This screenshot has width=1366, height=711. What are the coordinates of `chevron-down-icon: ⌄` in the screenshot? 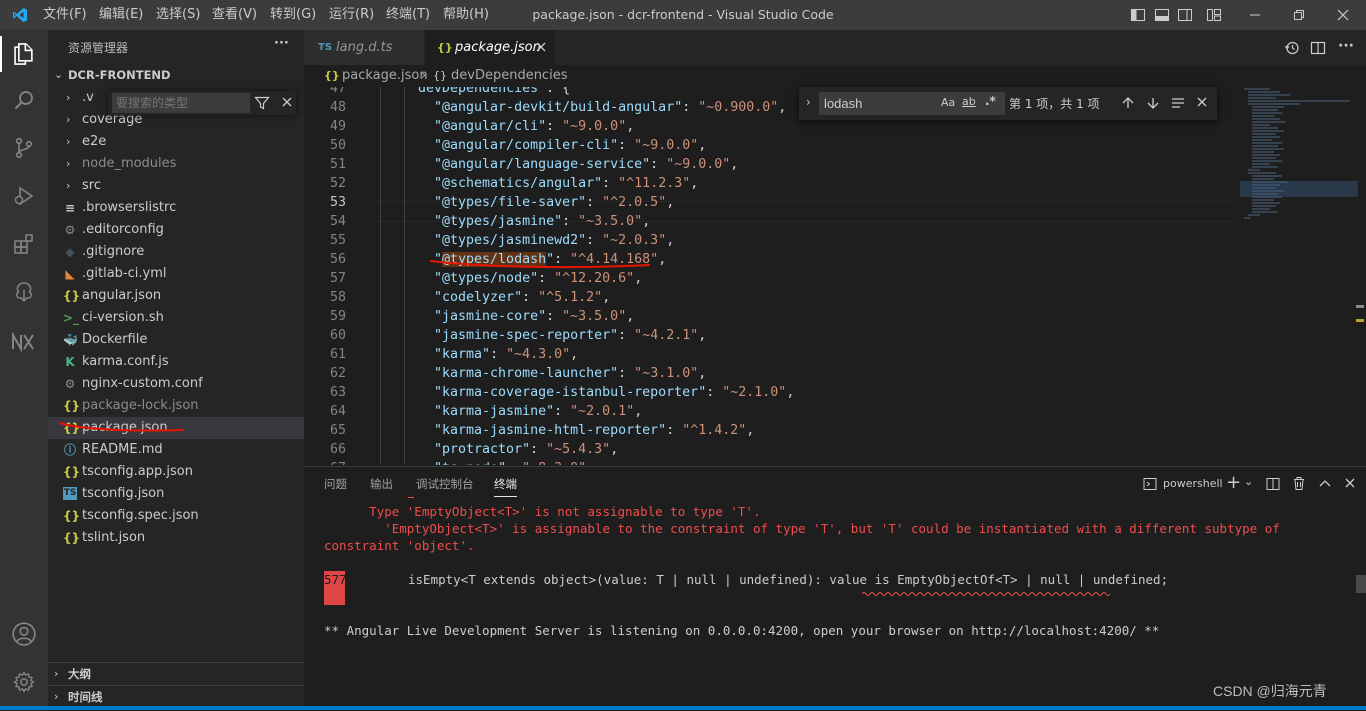 It's located at (1248, 481).